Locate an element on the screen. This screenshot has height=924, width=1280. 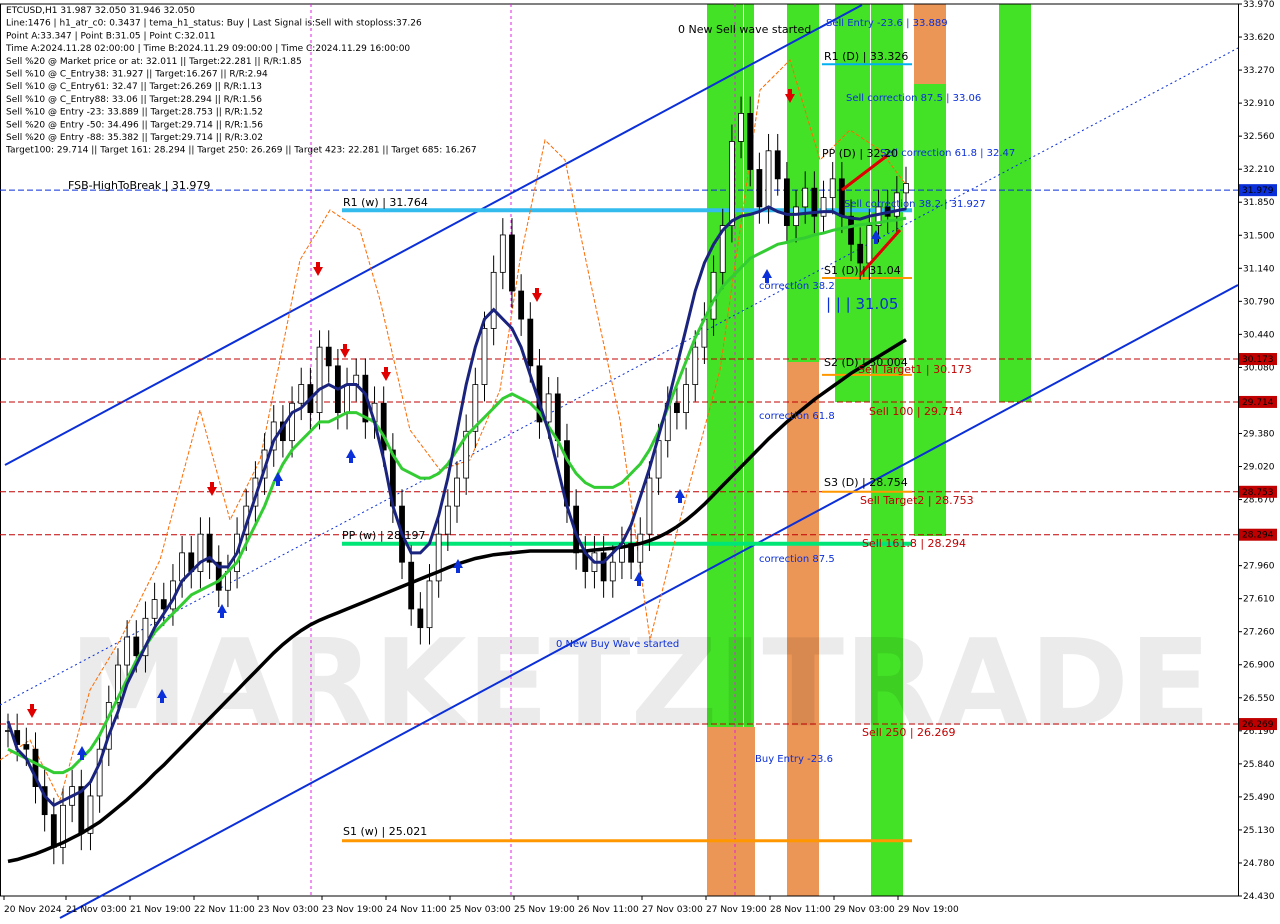
correction-875-label: correction 87.5 is located at coordinates (797, 559).